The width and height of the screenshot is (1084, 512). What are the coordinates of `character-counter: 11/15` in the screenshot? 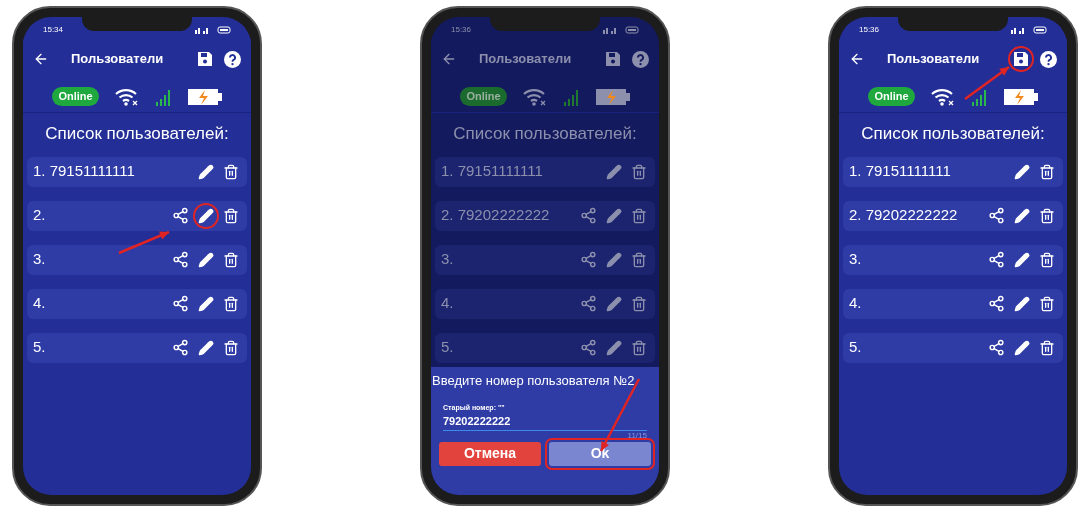 It's located at (637, 435).